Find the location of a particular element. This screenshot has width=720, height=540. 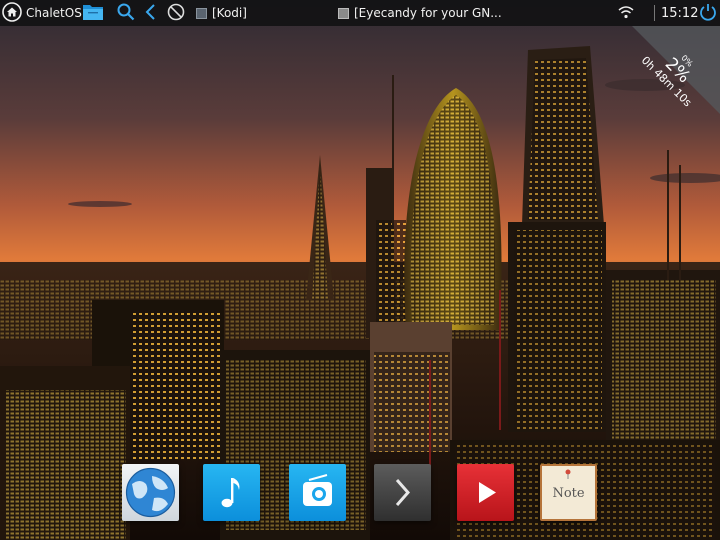

radio-icon is located at coordinates (317, 497).